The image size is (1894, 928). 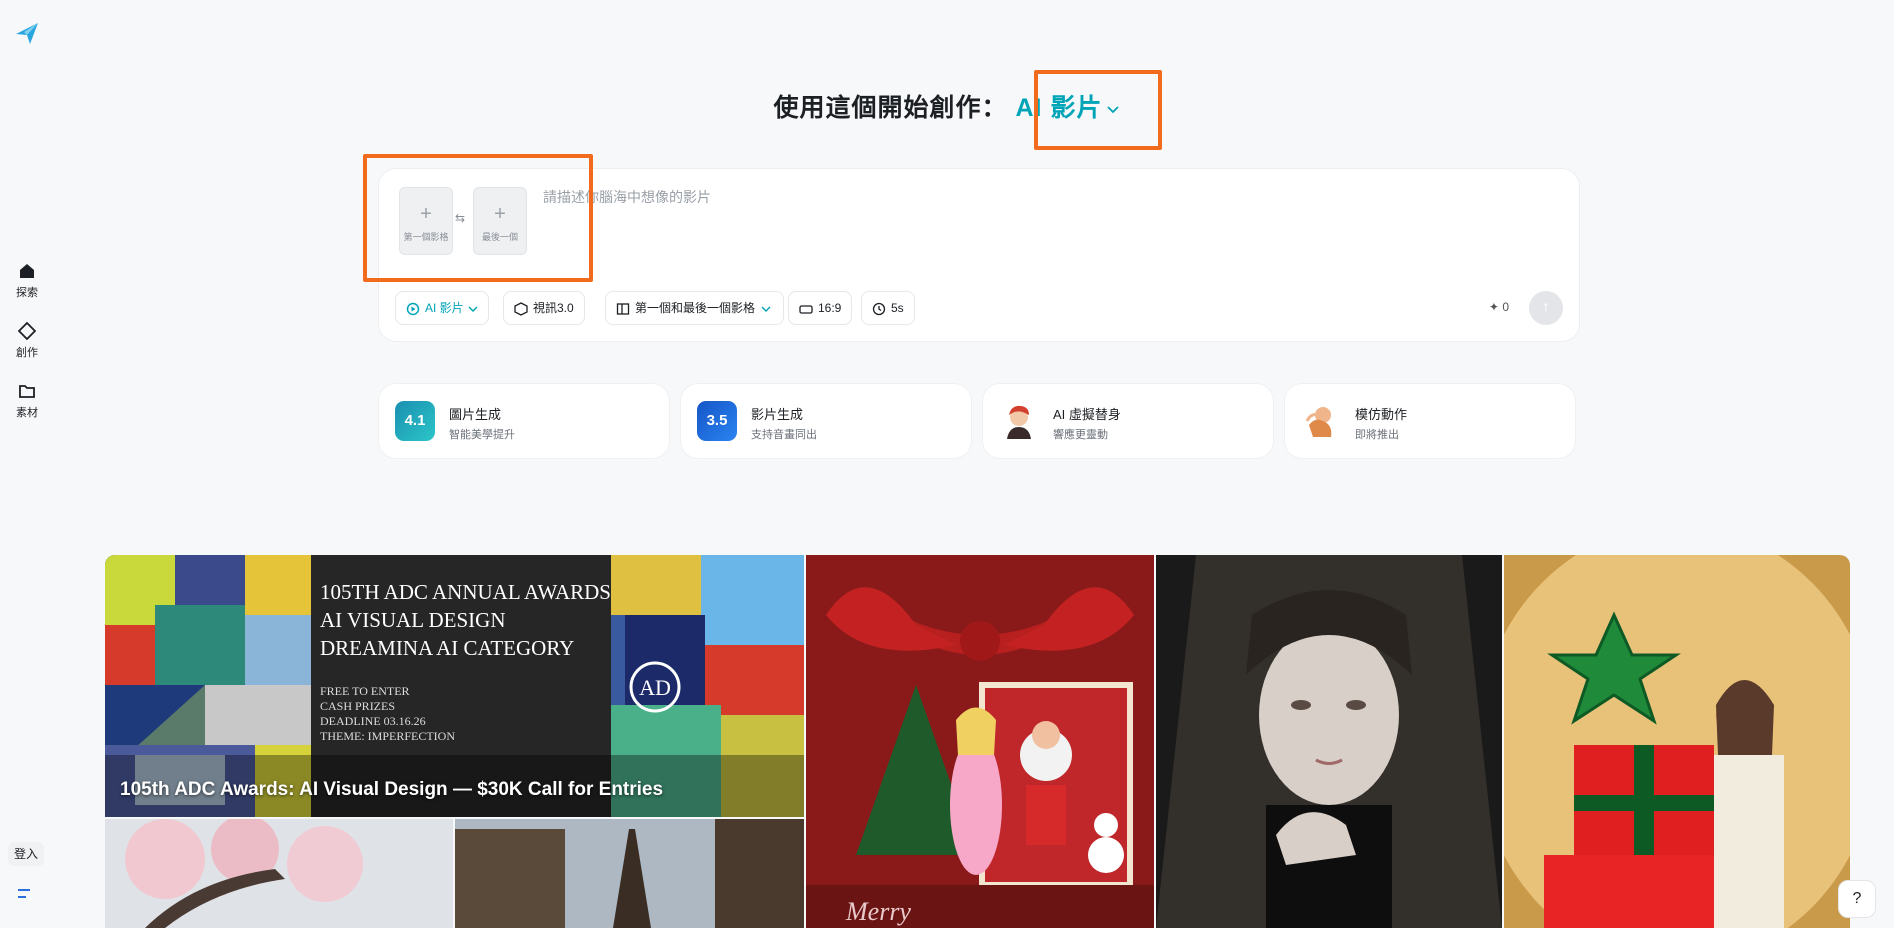 I want to click on help-button: ?, so click(x=1857, y=899).